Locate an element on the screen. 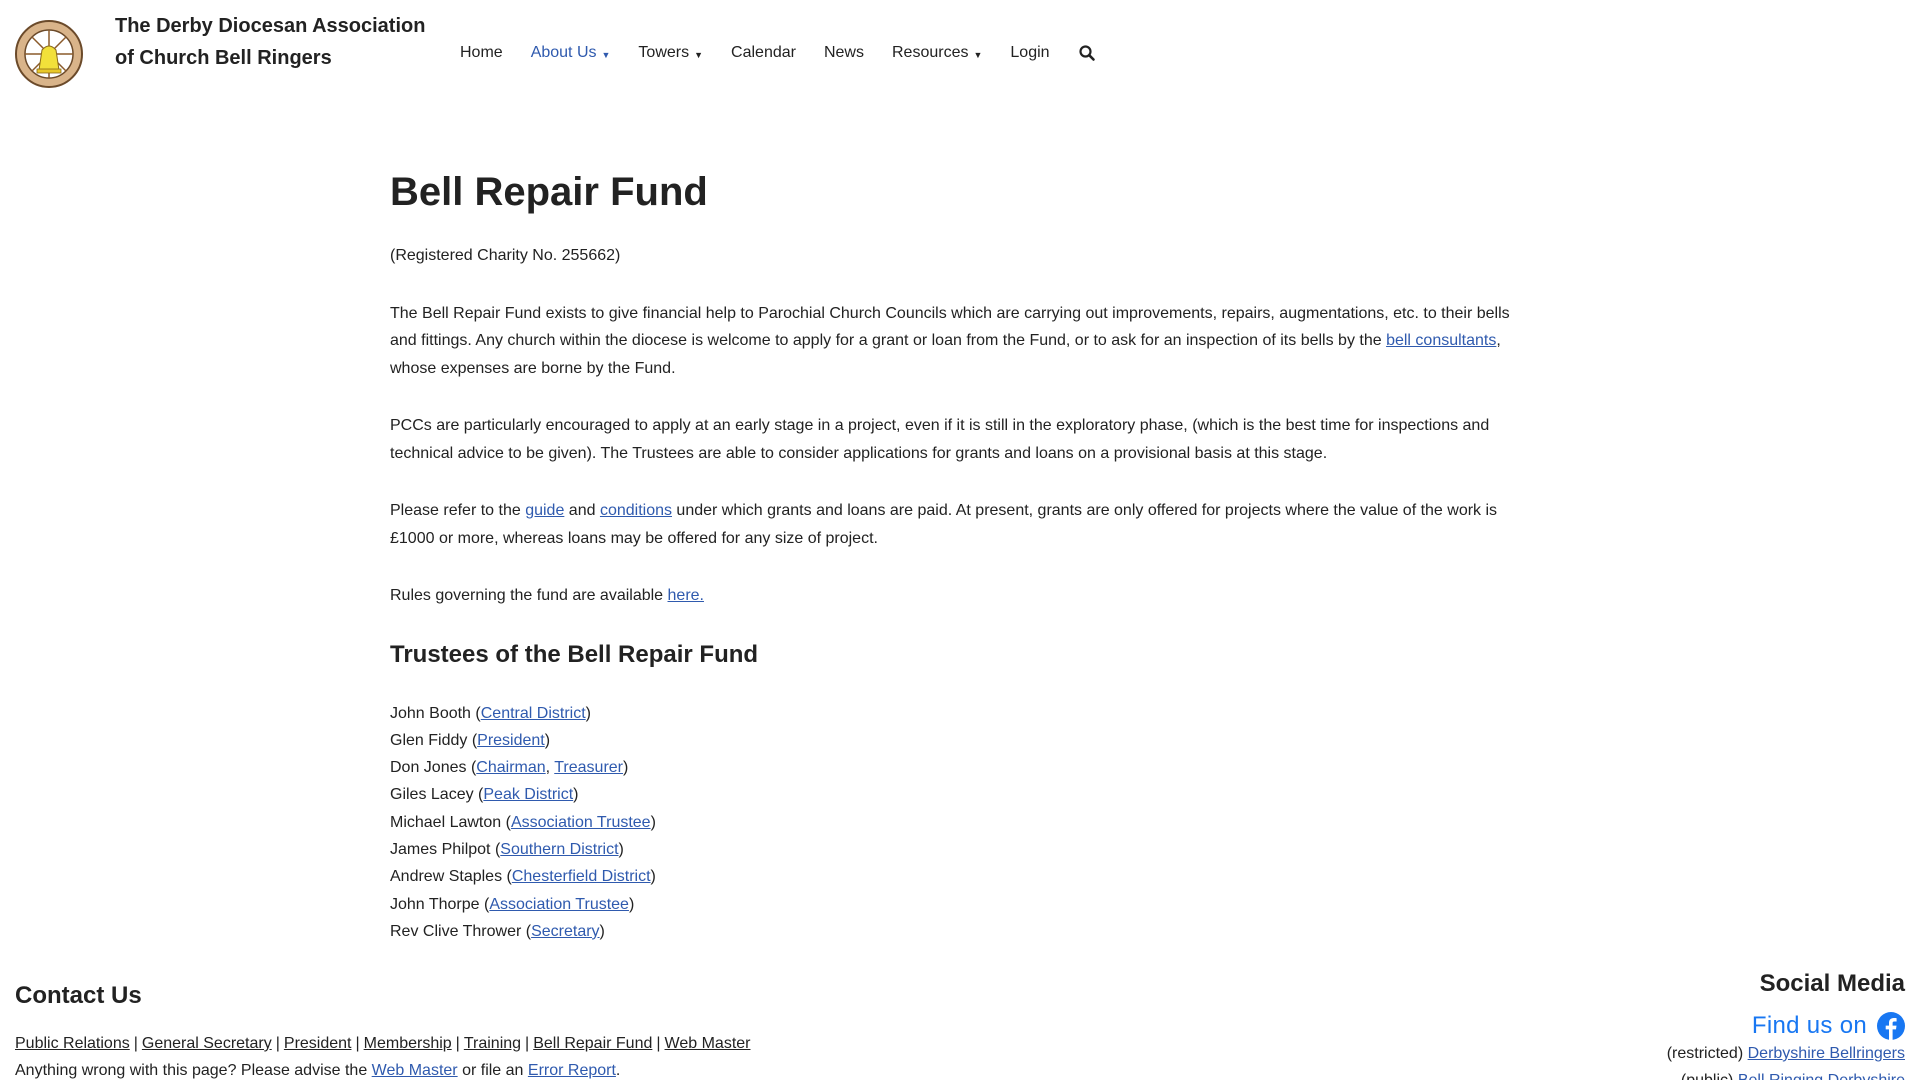 The height and width of the screenshot is (1080, 1920). trustee-name: James Philpot is located at coordinates (440, 849).